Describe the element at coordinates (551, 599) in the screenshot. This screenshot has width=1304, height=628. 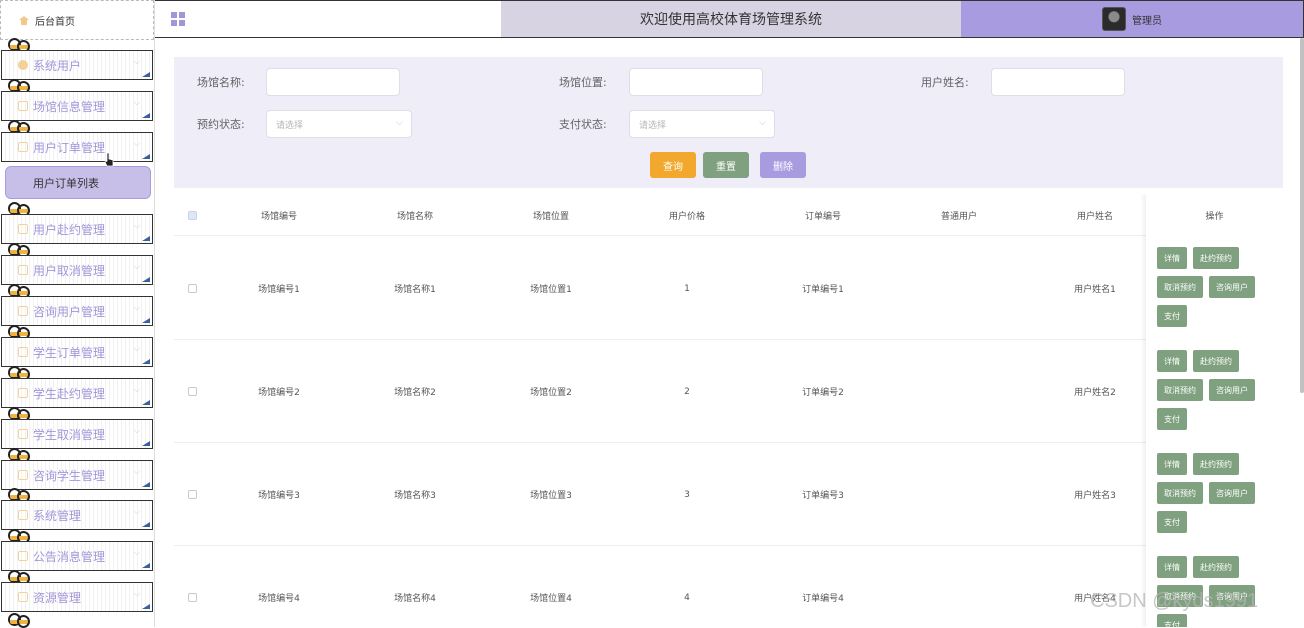
I see `cell-venue-location: 场馆位置4` at that location.